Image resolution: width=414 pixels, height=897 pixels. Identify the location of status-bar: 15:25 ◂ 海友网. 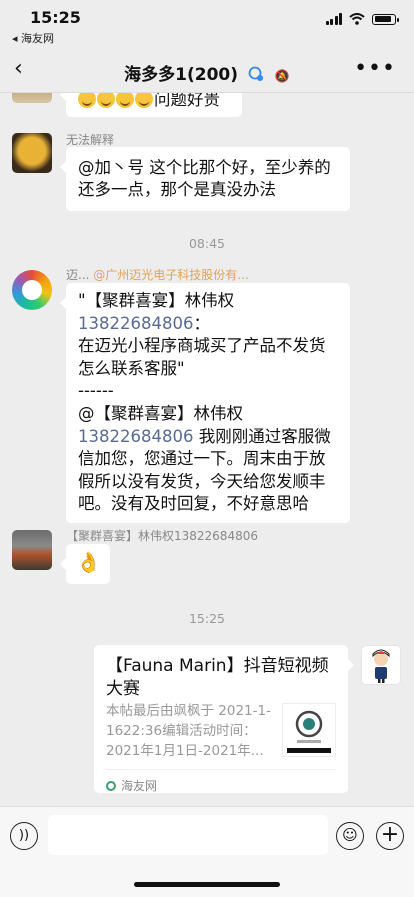
(207, 24).